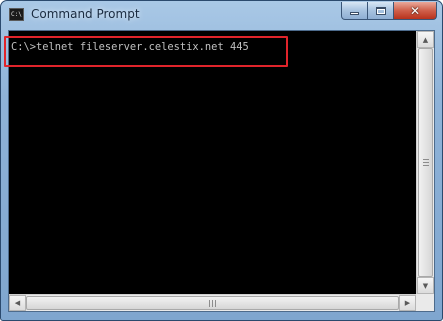 The height and width of the screenshot is (321, 443). I want to click on scroll-right-button: ▶, so click(407, 303).